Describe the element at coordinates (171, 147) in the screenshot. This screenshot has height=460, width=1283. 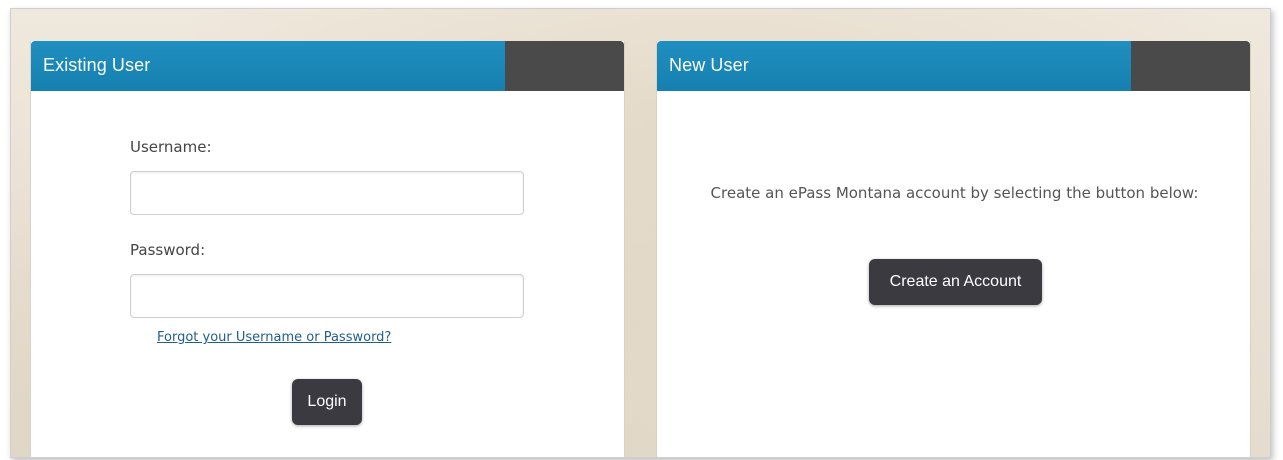
I see `username-label: Username:` at that location.